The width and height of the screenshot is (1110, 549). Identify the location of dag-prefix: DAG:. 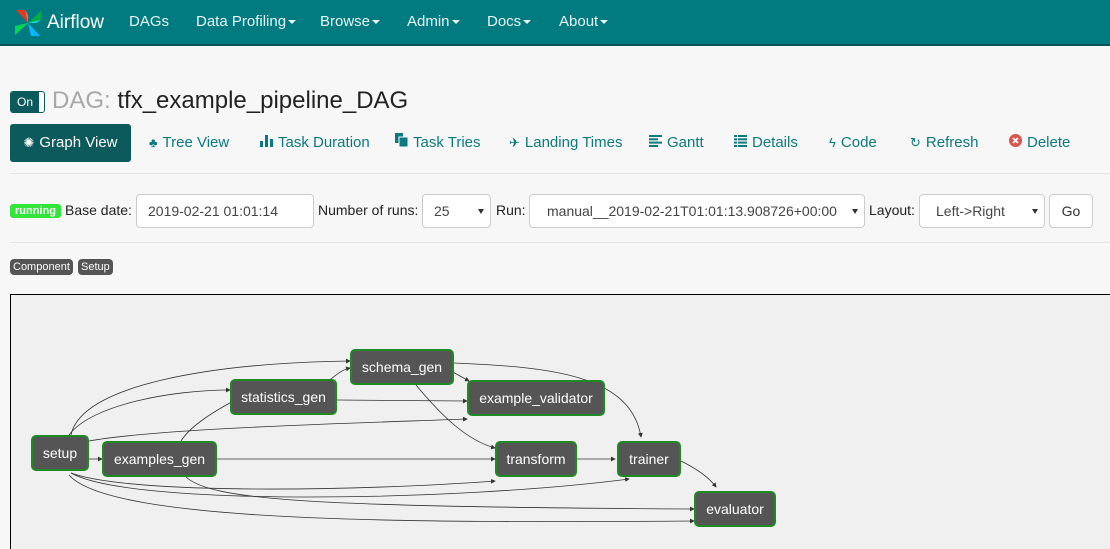
(81, 100).